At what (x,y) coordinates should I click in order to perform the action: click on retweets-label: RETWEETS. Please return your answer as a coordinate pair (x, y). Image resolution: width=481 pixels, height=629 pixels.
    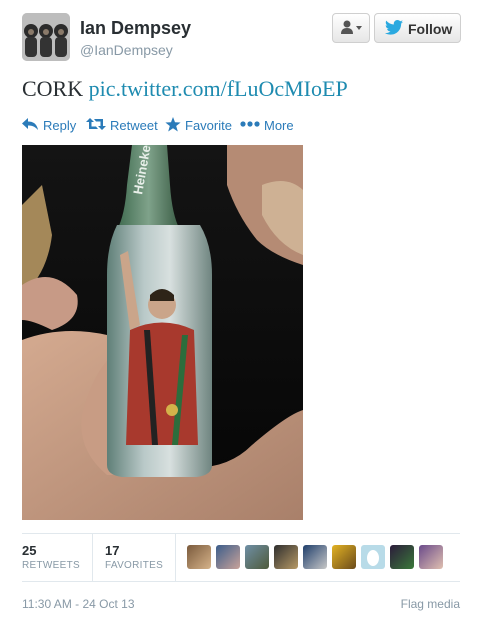
    Looking at the image, I should click on (51, 565).